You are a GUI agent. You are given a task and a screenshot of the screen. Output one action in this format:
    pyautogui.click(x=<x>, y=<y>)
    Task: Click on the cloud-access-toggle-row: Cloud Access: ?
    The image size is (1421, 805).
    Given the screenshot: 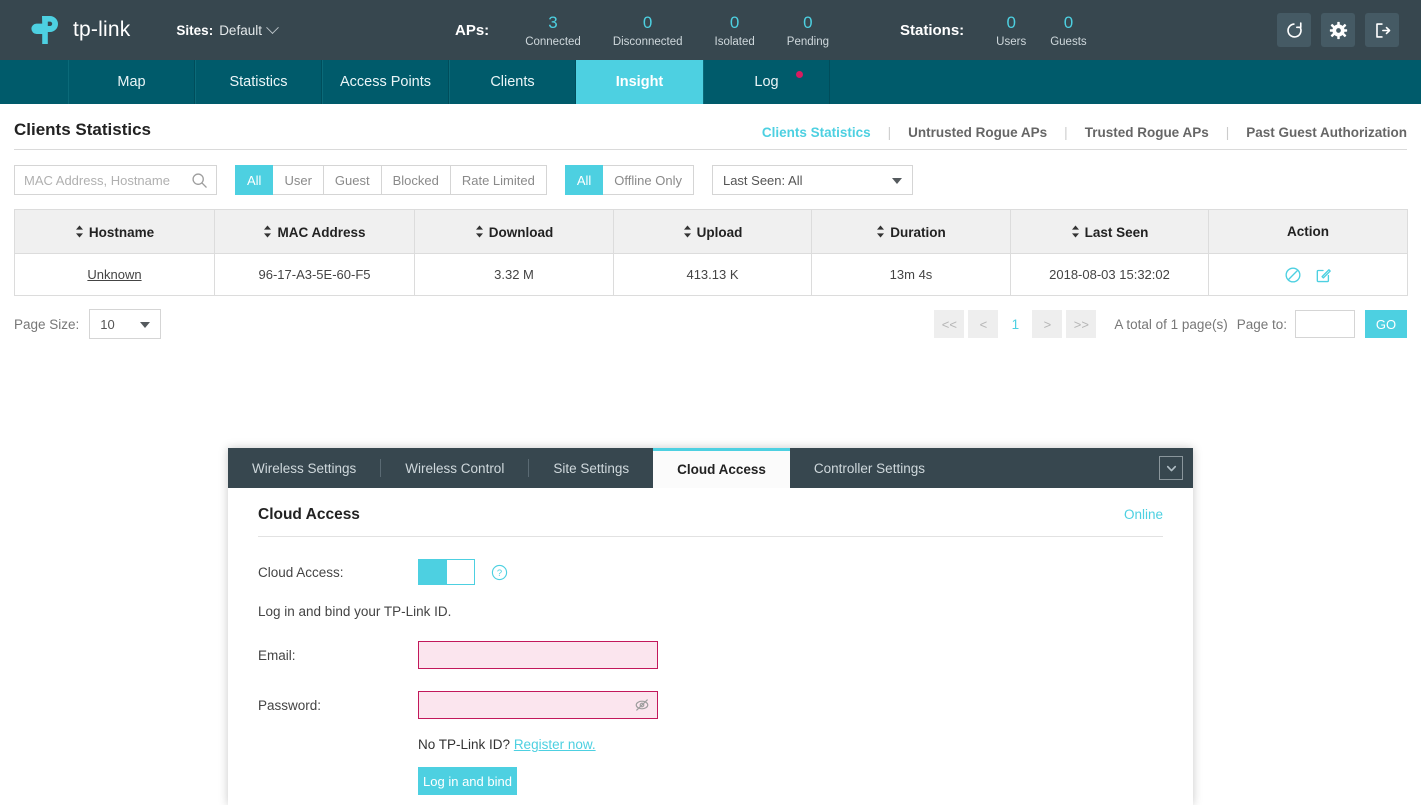 What is the action you would take?
    pyautogui.click(x=710, y=572)
    